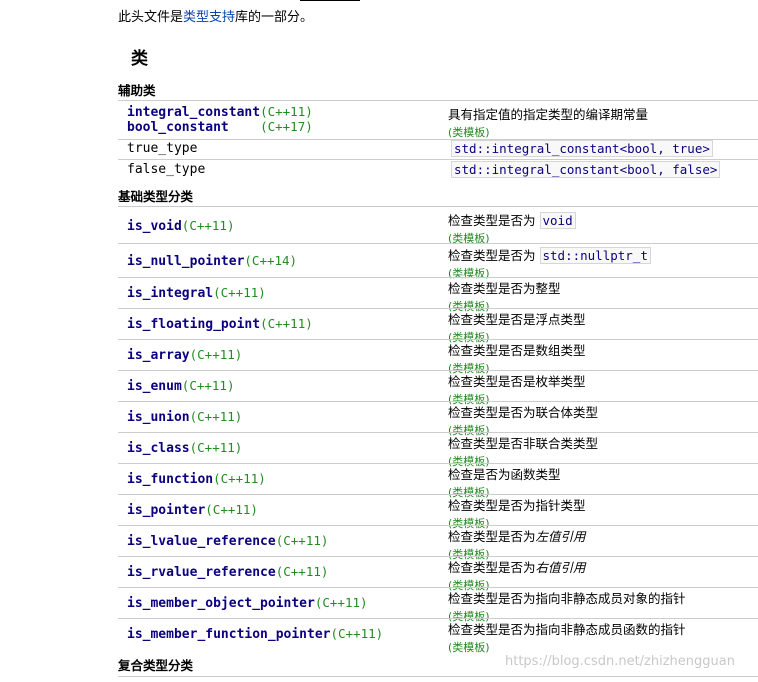 The image size is (758, 682). I want to click on entry-name: is_lvalue_reference(C++11), so click(227, 541).